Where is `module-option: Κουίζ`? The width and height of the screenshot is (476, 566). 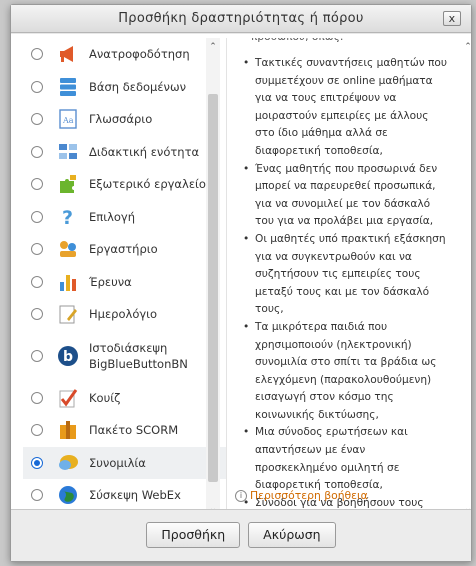 module-option: Κουίζ is located at coordinates (124, 398).